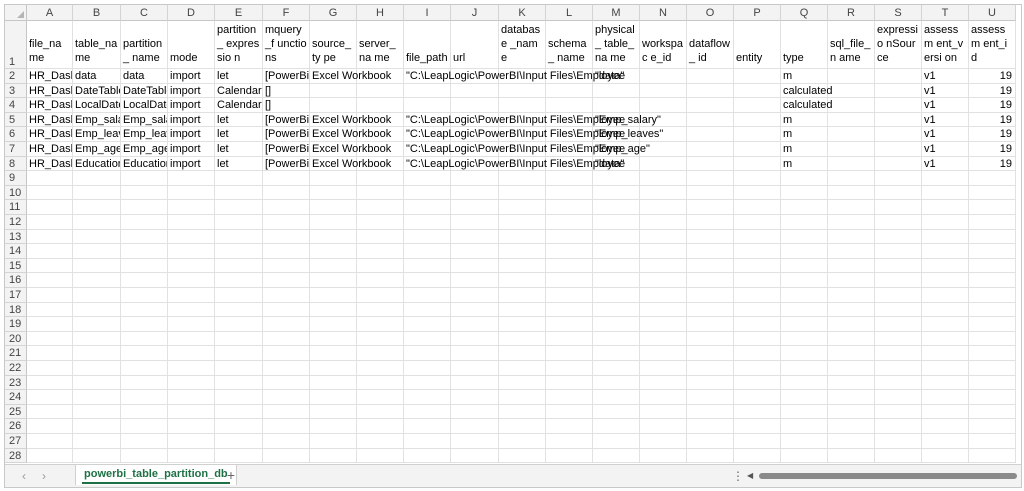  What do you see at coordinates (992, 295) in the screenshot?
I see `cell-u17` at bounding box center [992, 295].